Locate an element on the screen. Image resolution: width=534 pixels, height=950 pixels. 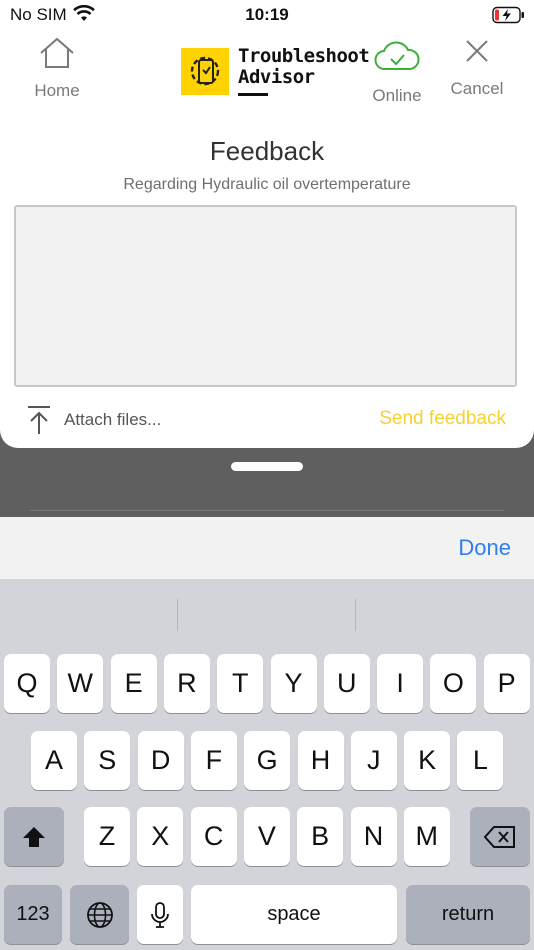
key: X is located at coordinates (160, 836).